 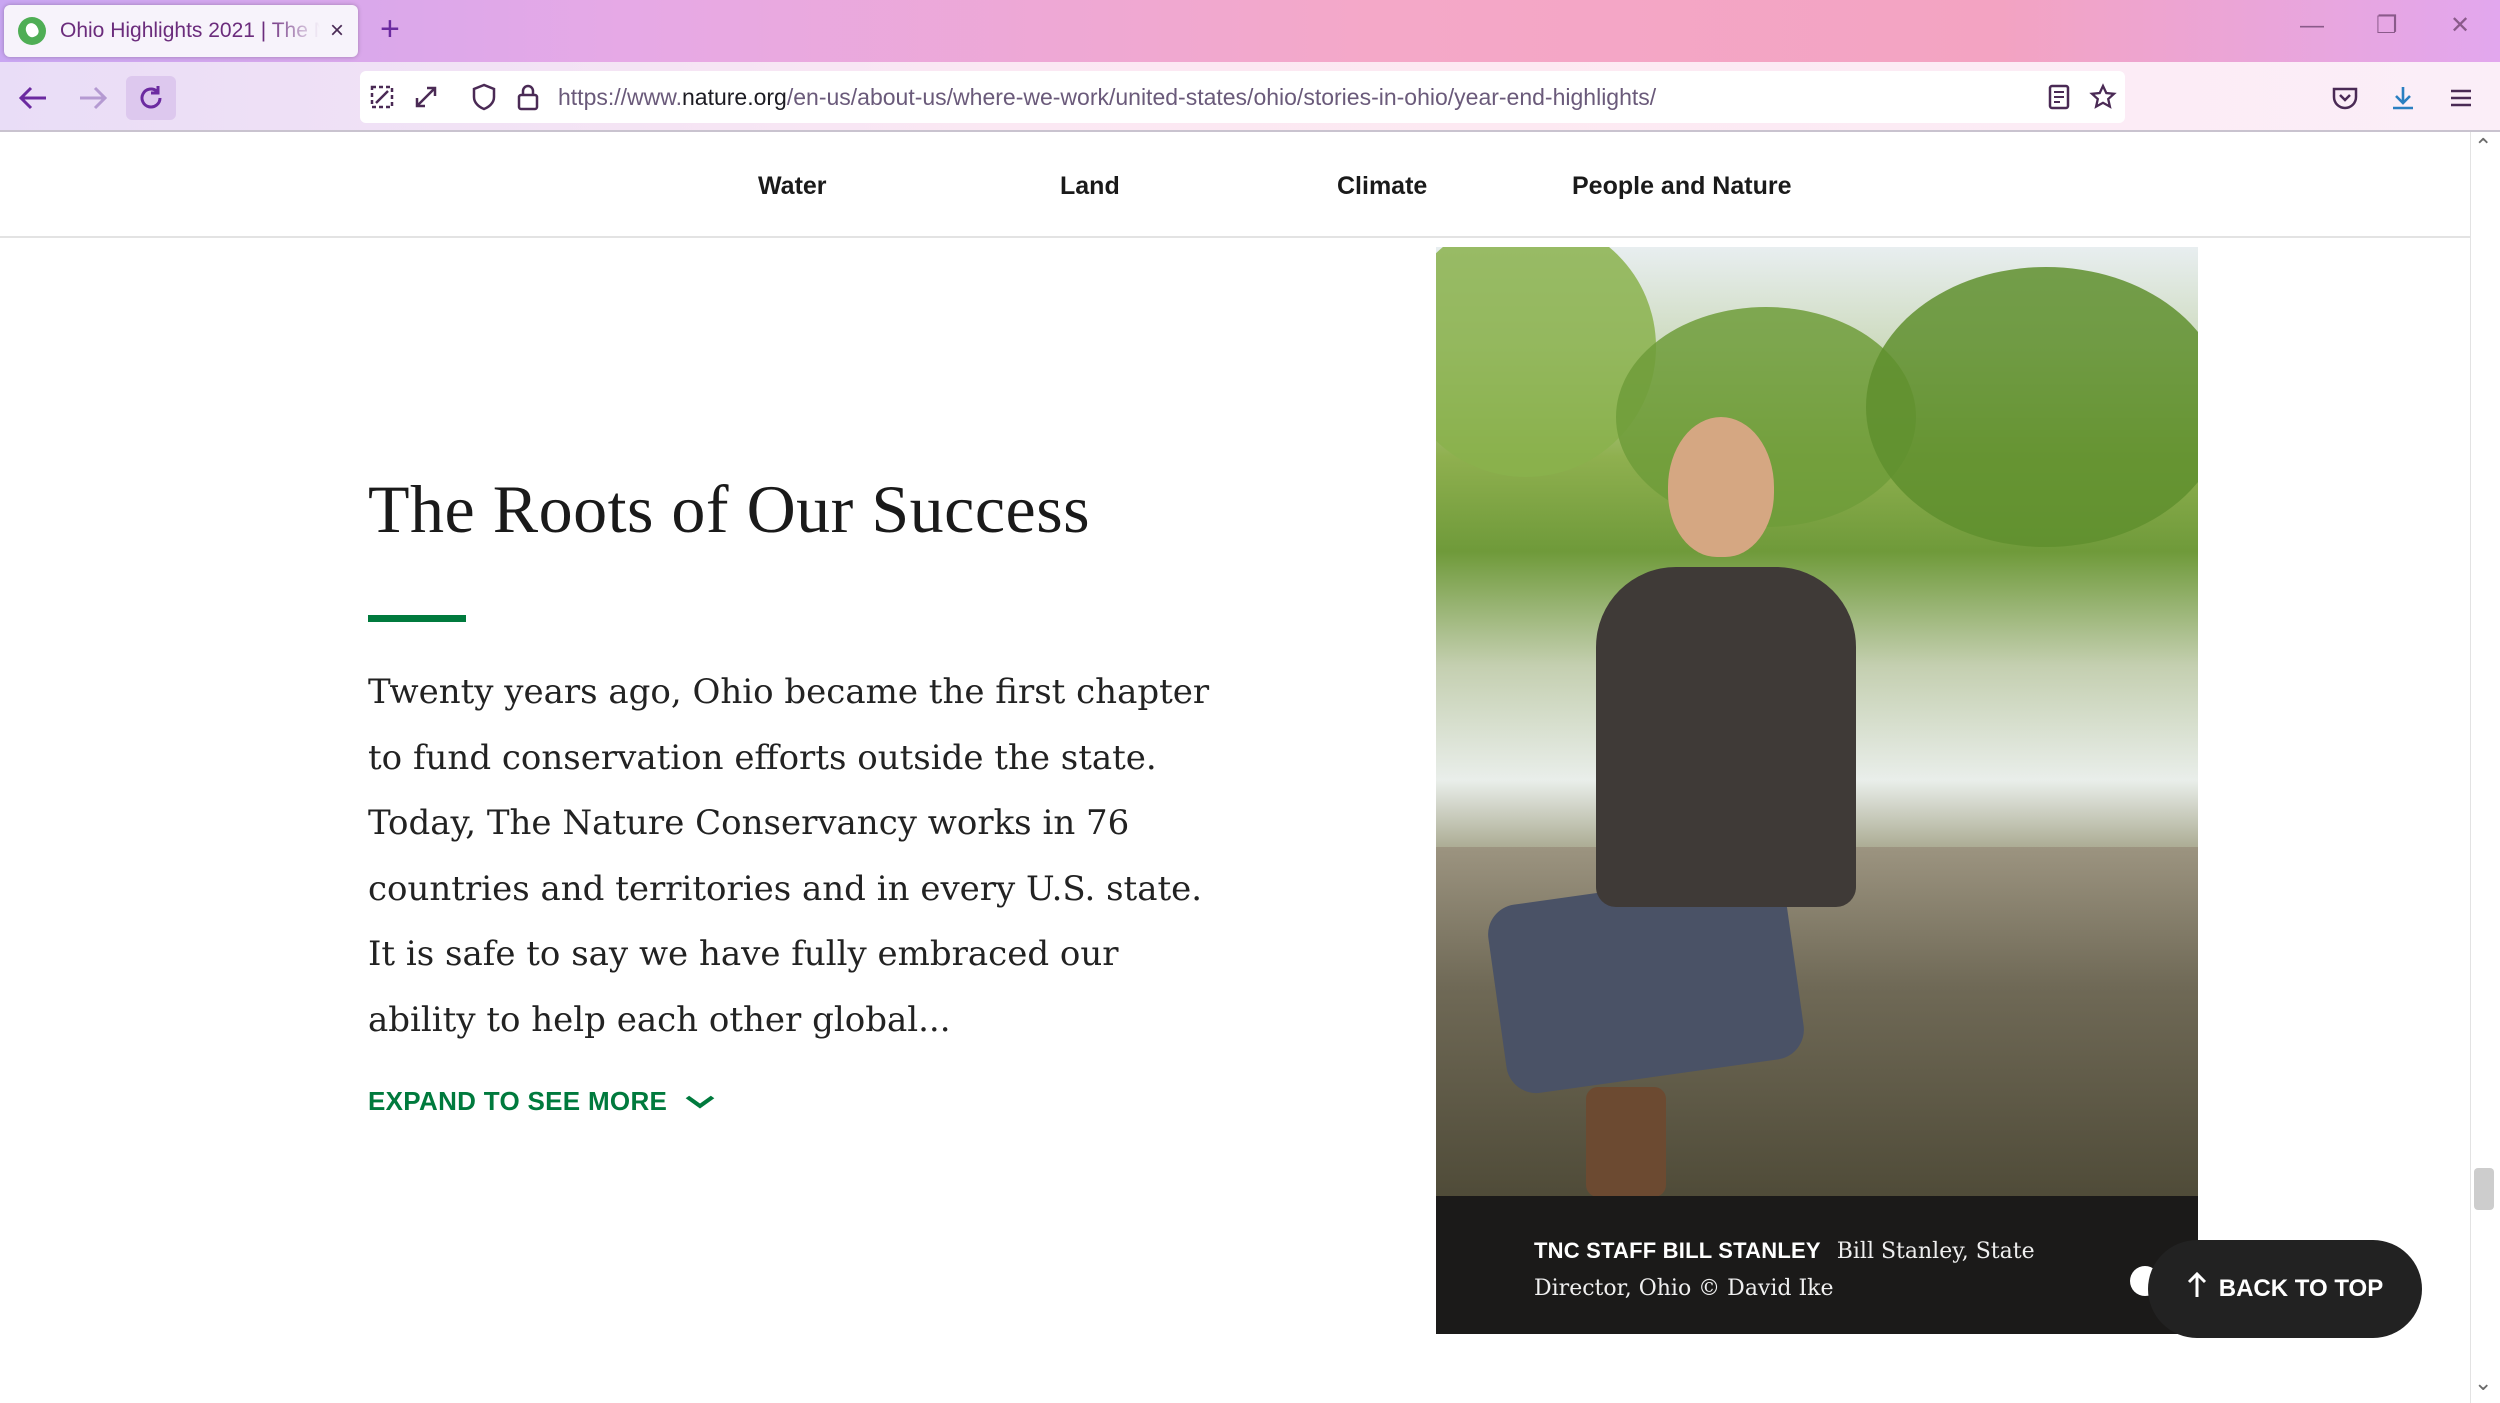 What do you see at coordinates (2483, 1383) in the screenshot?
I see `scroll-down-icon: ⌄` at bounding box center [2483, 1383].